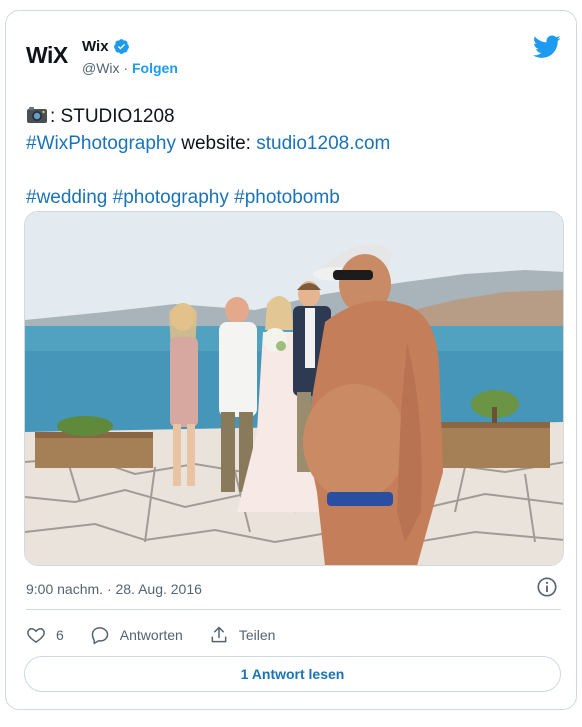 This screenshot has width=582, height=727. I want to click on hashtag-wixphotography: #WixPhotography, so click(101, 143).